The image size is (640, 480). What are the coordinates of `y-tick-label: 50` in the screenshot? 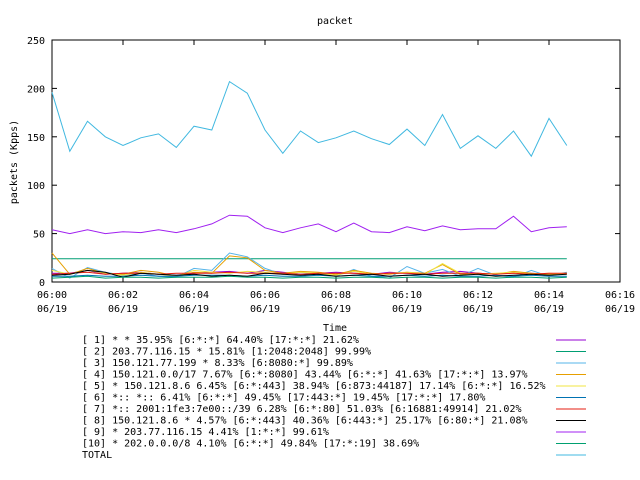 It's located at (39, 235).